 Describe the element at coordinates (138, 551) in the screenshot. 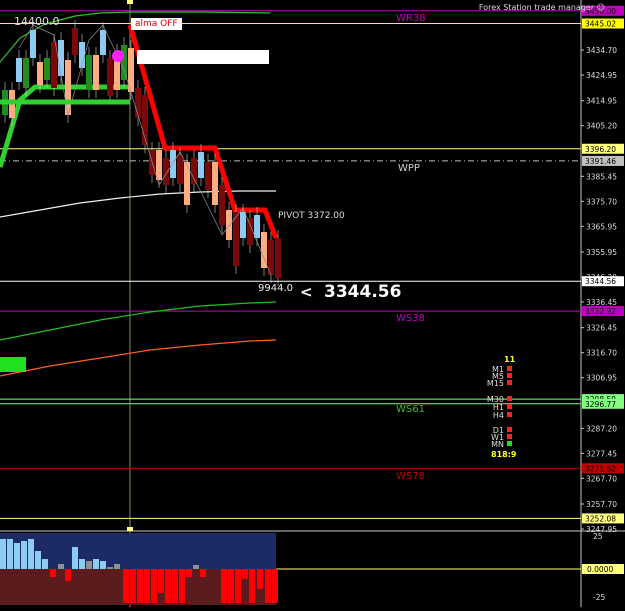

I see `osc-positive-zone` at that location.